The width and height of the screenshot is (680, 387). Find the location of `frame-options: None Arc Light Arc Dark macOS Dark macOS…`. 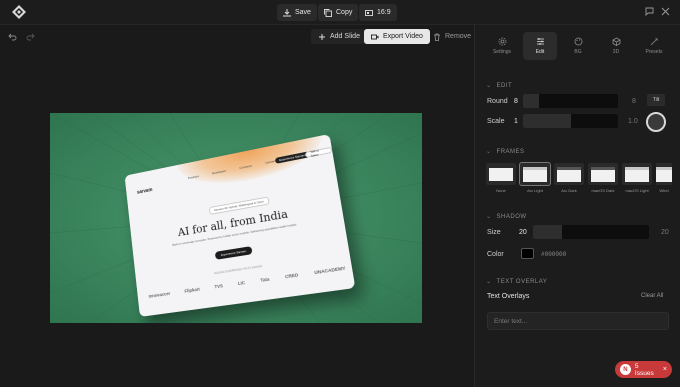

frame-options: None Arc Light Arc Dark macOS Dark macOS… is located at coordinates (579, 178).